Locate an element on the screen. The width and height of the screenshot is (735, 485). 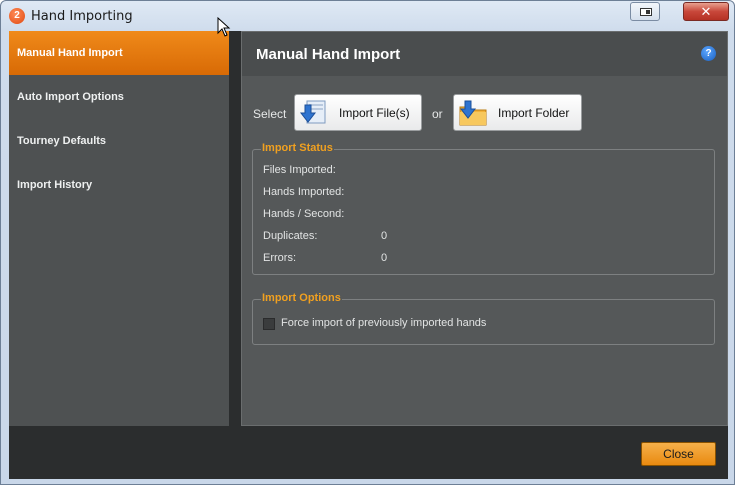
sidebar-item-manual-hand-import: Manual Hand Import is located at coordinates (119, 53).